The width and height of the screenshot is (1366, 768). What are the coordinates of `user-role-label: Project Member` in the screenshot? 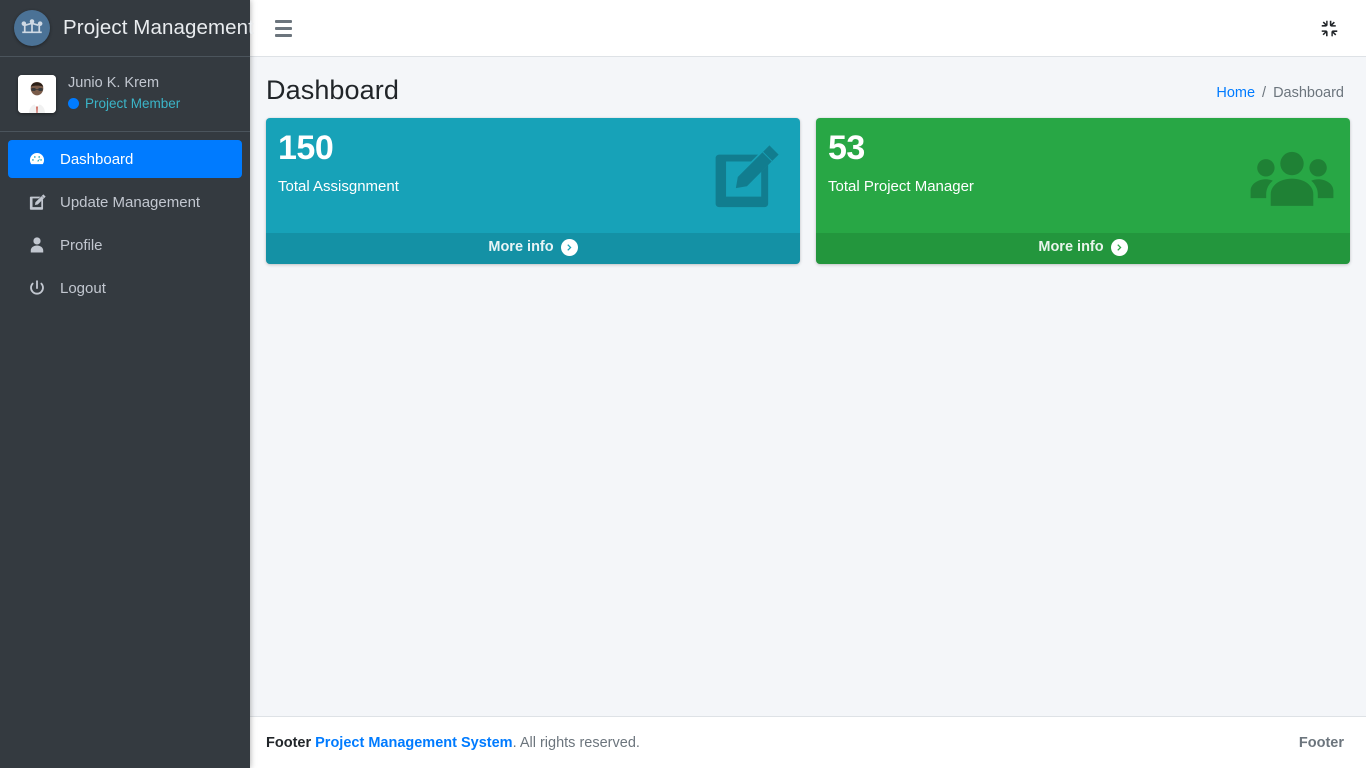 It's located at (133, 104).